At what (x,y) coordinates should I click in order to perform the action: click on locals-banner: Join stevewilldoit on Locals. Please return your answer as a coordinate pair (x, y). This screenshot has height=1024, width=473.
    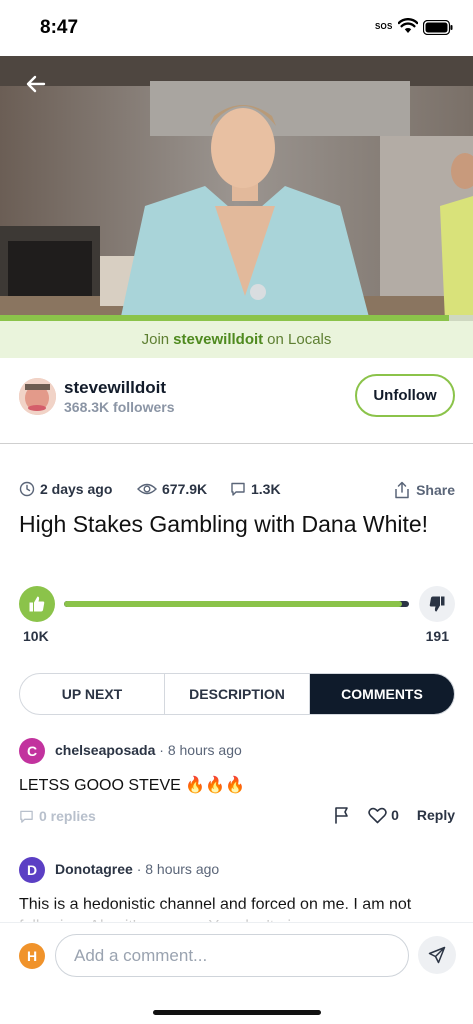
    Looking at the image, I should click on (236, 339).